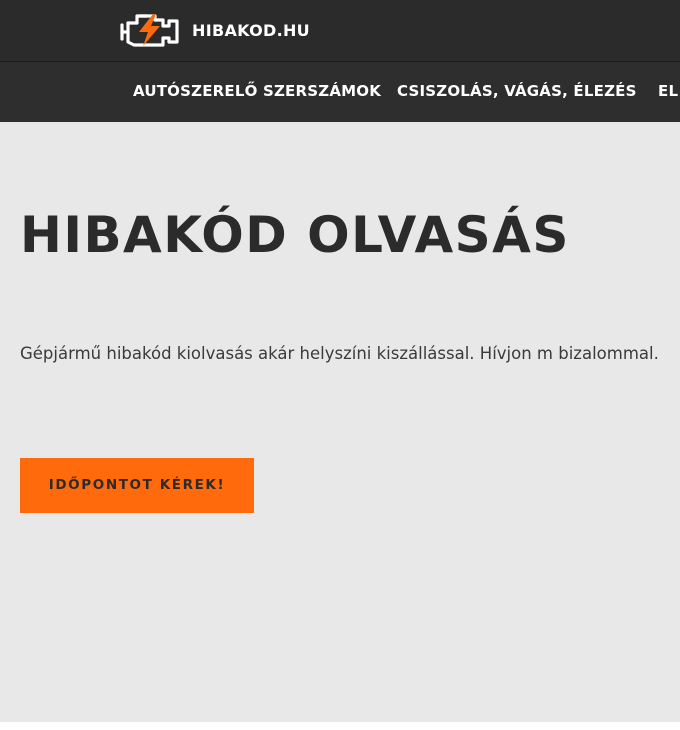 This screenshot has width=680, height=730. What do you see at coordinates (251, 30) in the screenshot?
I see `site-name: HIBAKOD.HU` at bounding box center [251, 30].